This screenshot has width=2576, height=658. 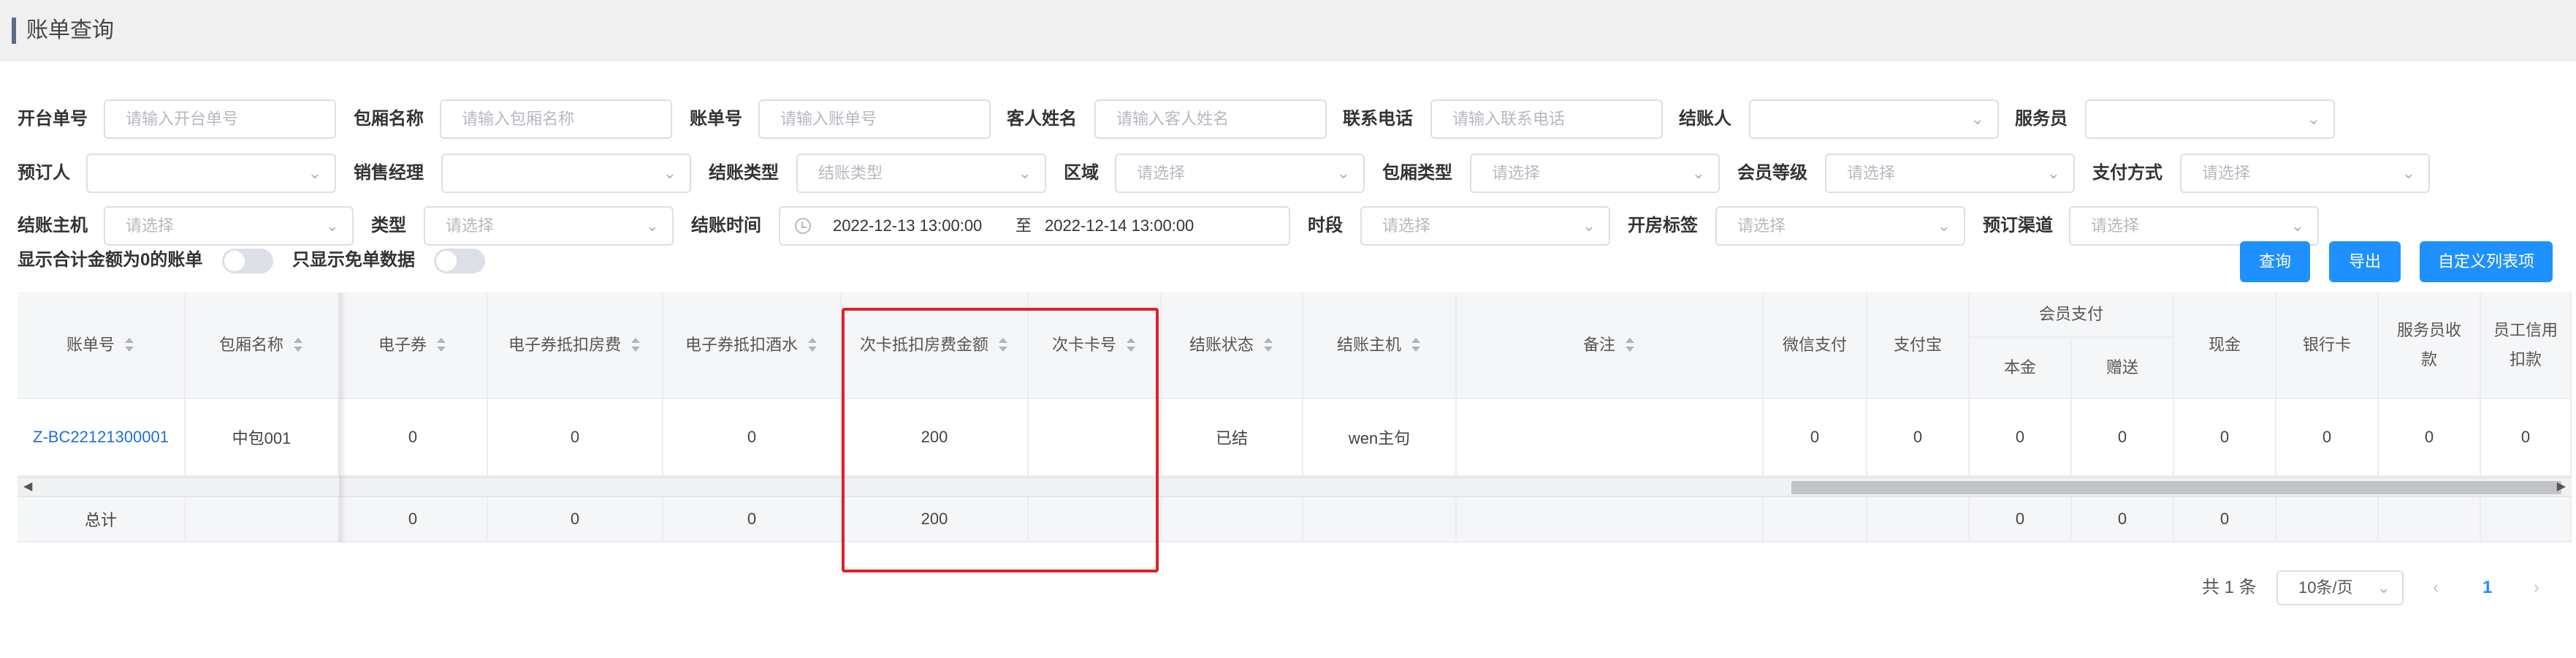 I want to click on table-cell-host: wen主句, so click(x=1380, y=438).